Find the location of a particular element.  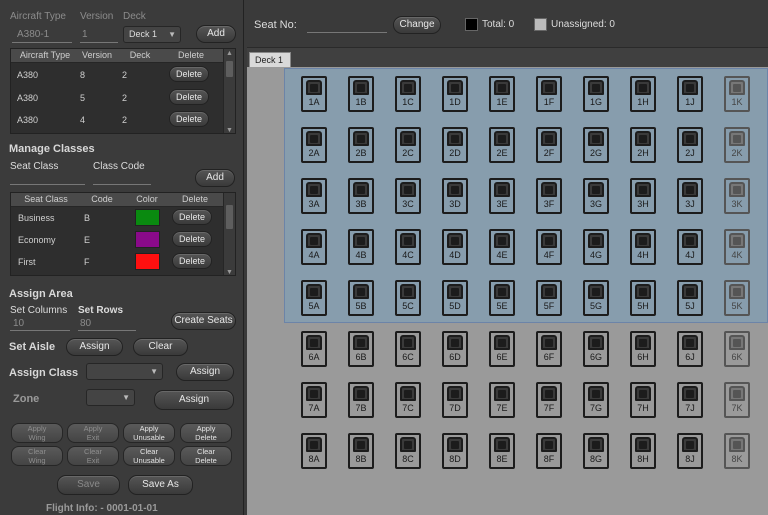

seat-6B: 6B is located at coordinates (361, 349).